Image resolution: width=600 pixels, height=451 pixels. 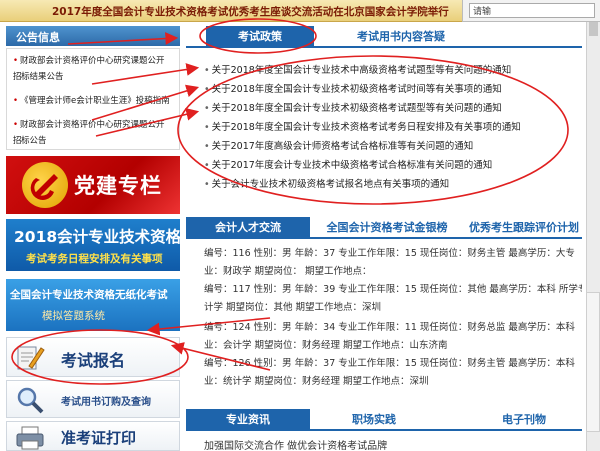 I want to click on tab-professional-news: 专业资讯, so click(x=248, y=420).